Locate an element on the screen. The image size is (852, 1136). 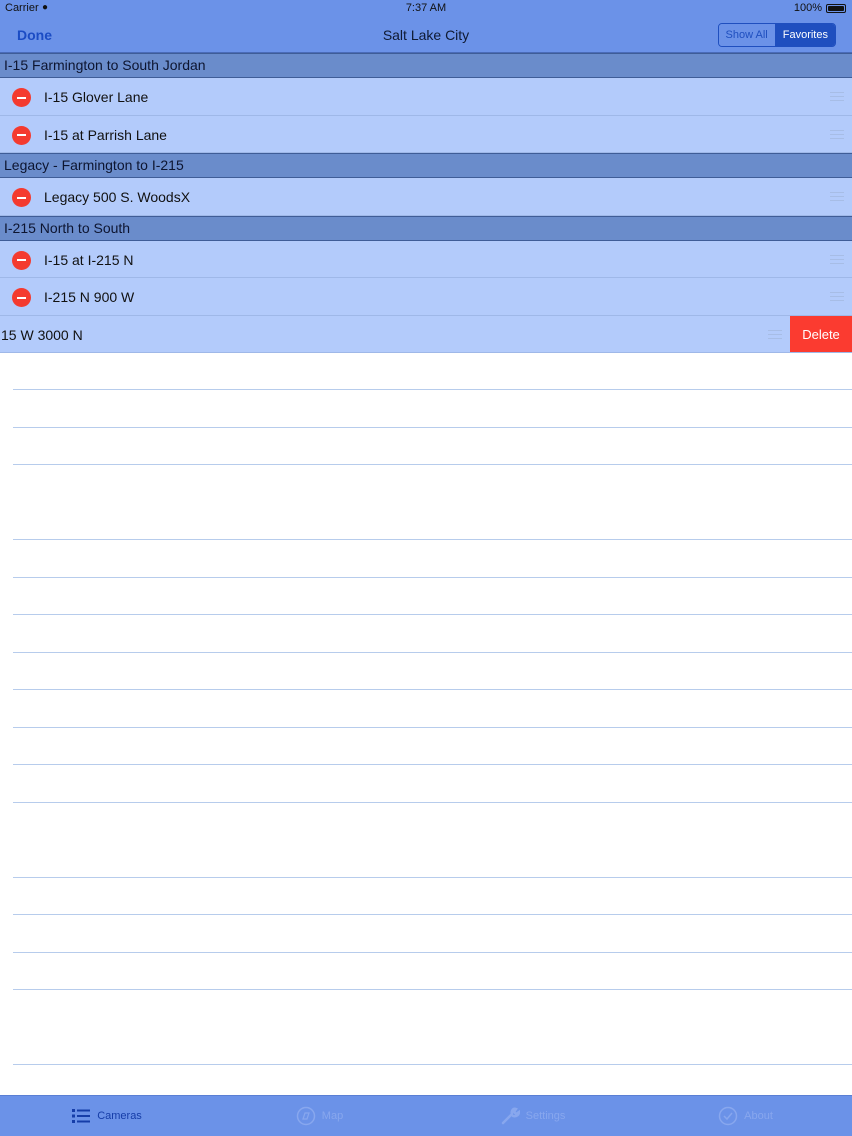
view-segmented-control: Show All Favorites is located at coordinates (776, 35).